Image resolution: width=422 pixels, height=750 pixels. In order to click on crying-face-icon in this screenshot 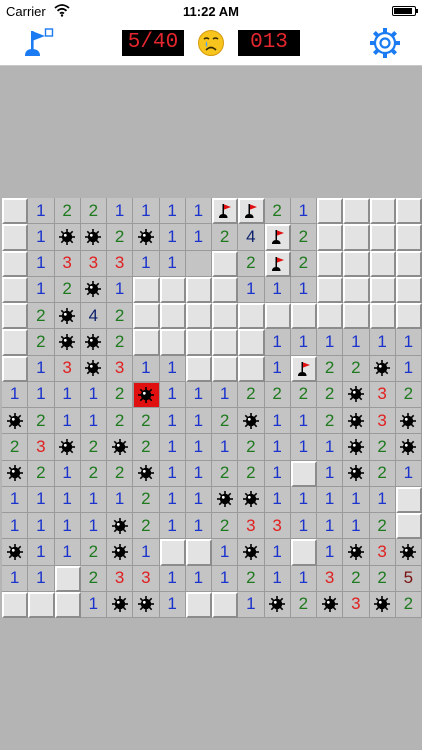, I will do `click(211, 43)`.